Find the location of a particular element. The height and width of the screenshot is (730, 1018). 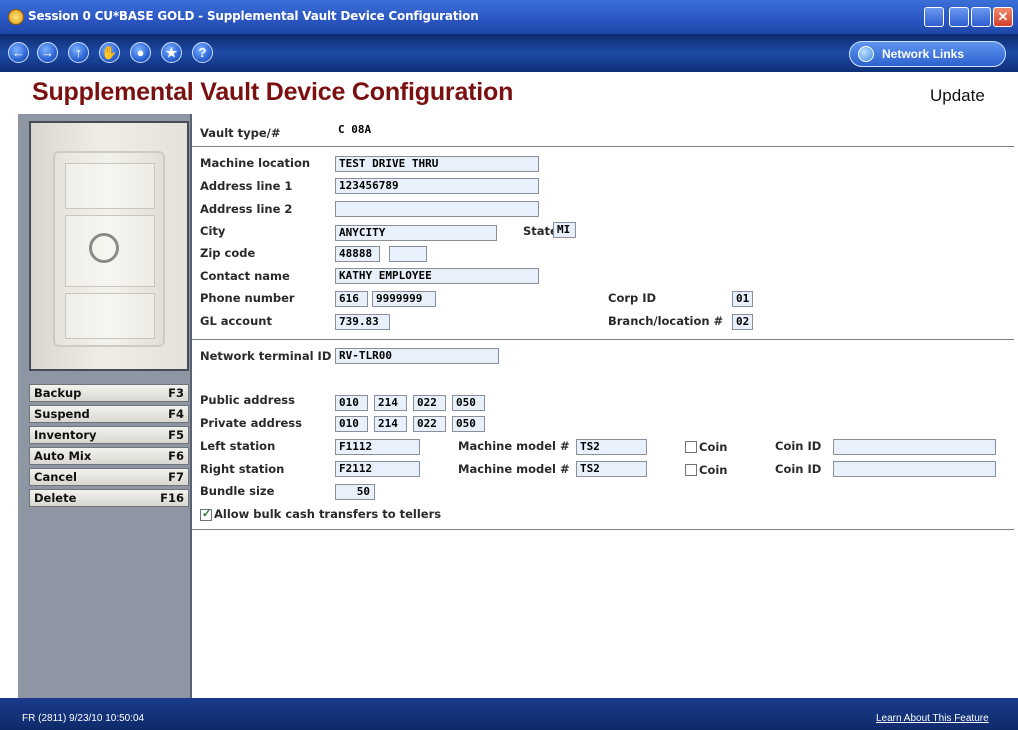

auto-mix-button: Auto Mix F6 is located at coordinates (109, 456).